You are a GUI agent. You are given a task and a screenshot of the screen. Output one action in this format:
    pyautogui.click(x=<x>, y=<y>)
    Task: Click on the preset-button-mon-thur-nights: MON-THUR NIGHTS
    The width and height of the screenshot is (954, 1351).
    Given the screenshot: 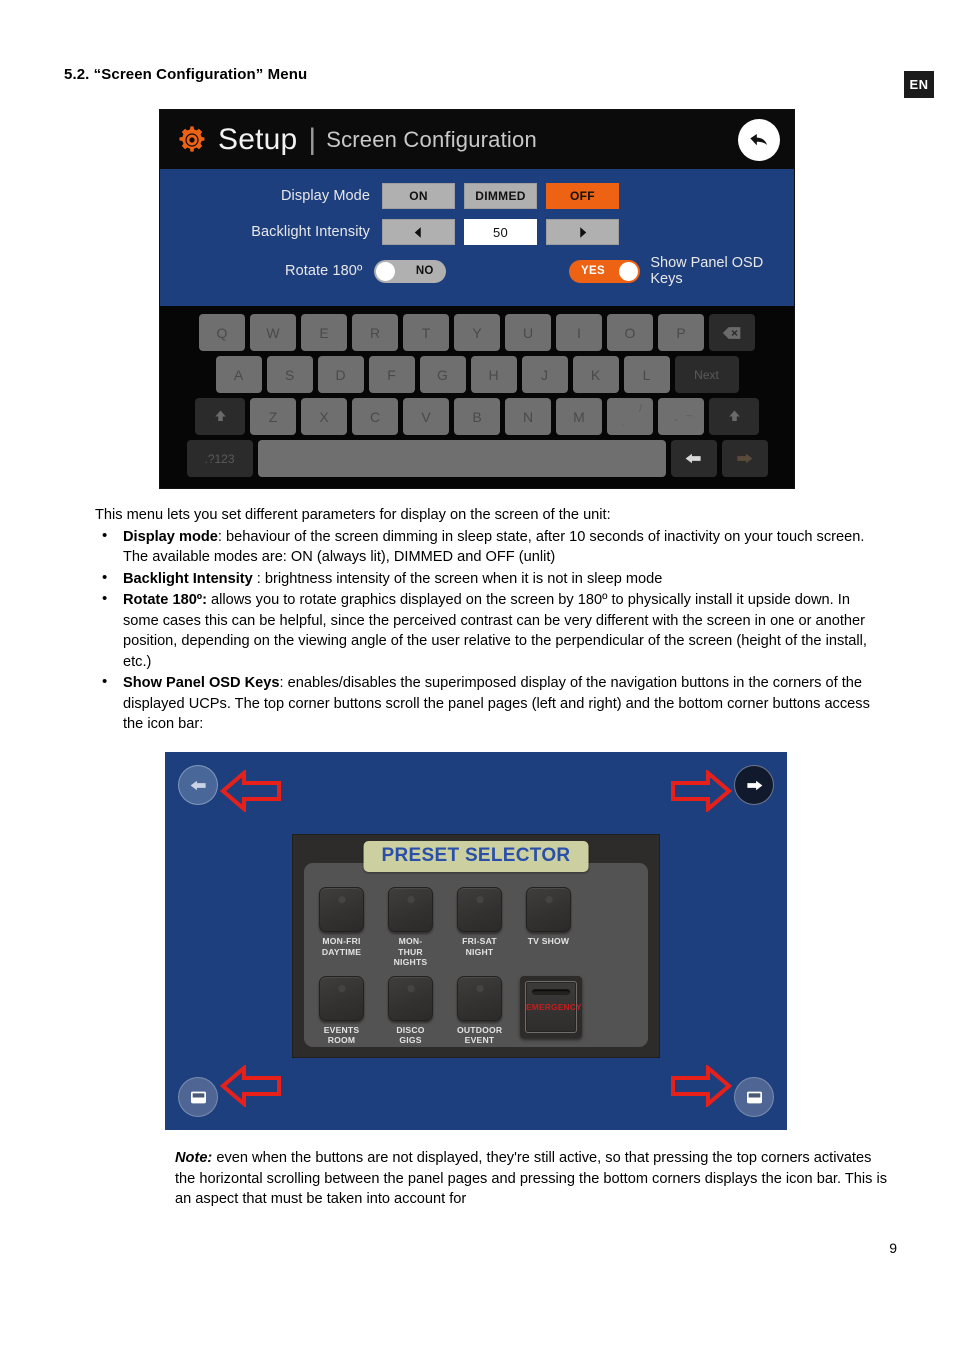 What is the action you would take?
    pyautogui.click(x=410, y=927)
    